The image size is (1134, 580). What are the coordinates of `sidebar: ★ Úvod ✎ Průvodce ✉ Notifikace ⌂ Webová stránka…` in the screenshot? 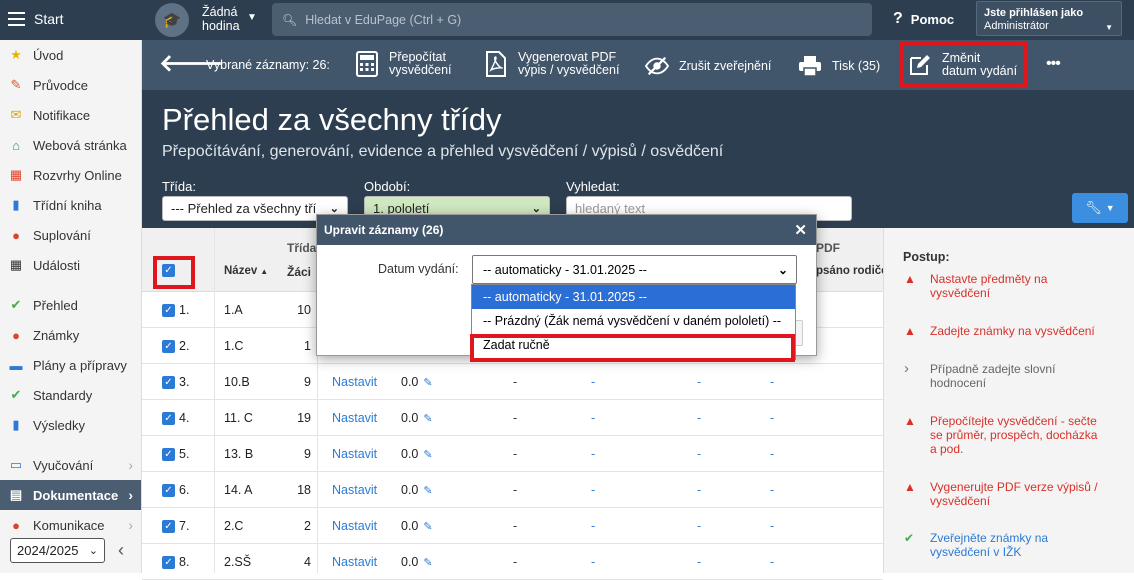 It's located at (71, 306).